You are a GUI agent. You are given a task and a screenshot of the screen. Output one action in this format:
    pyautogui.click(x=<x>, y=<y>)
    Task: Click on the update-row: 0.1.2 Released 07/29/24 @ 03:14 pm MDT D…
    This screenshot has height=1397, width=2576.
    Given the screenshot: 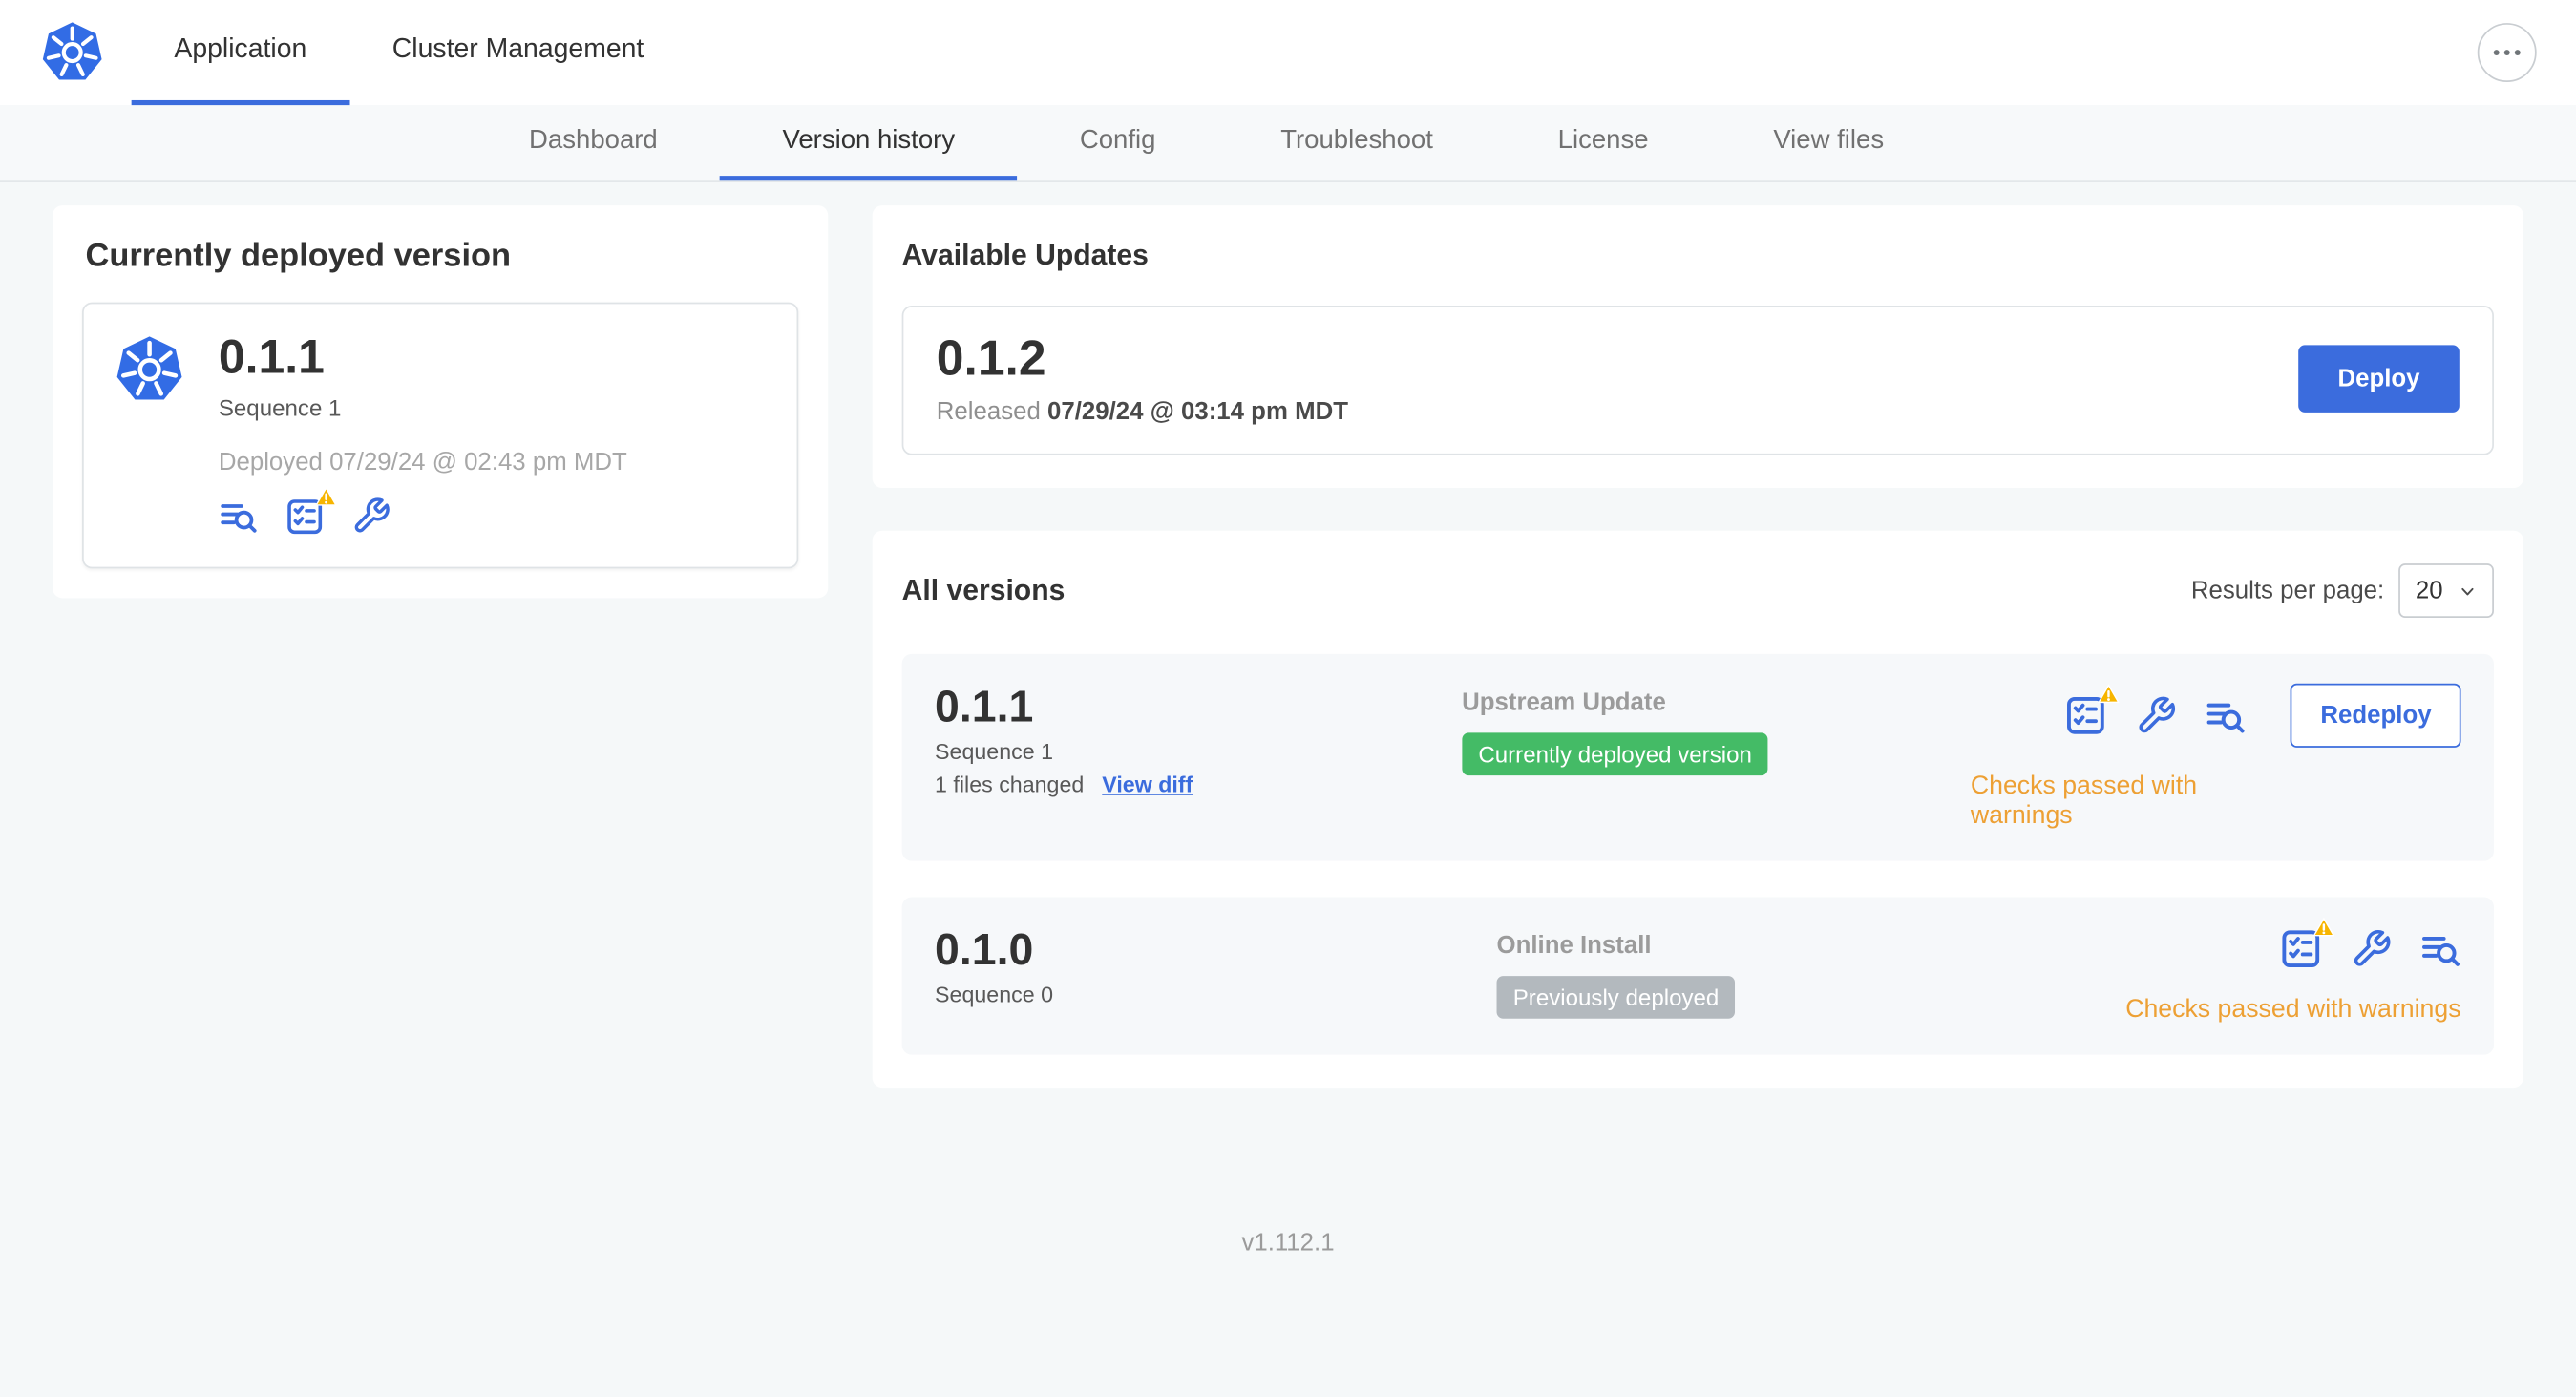 What is the action you would take?
    pyautogui.click(x=1697, y=380)
    